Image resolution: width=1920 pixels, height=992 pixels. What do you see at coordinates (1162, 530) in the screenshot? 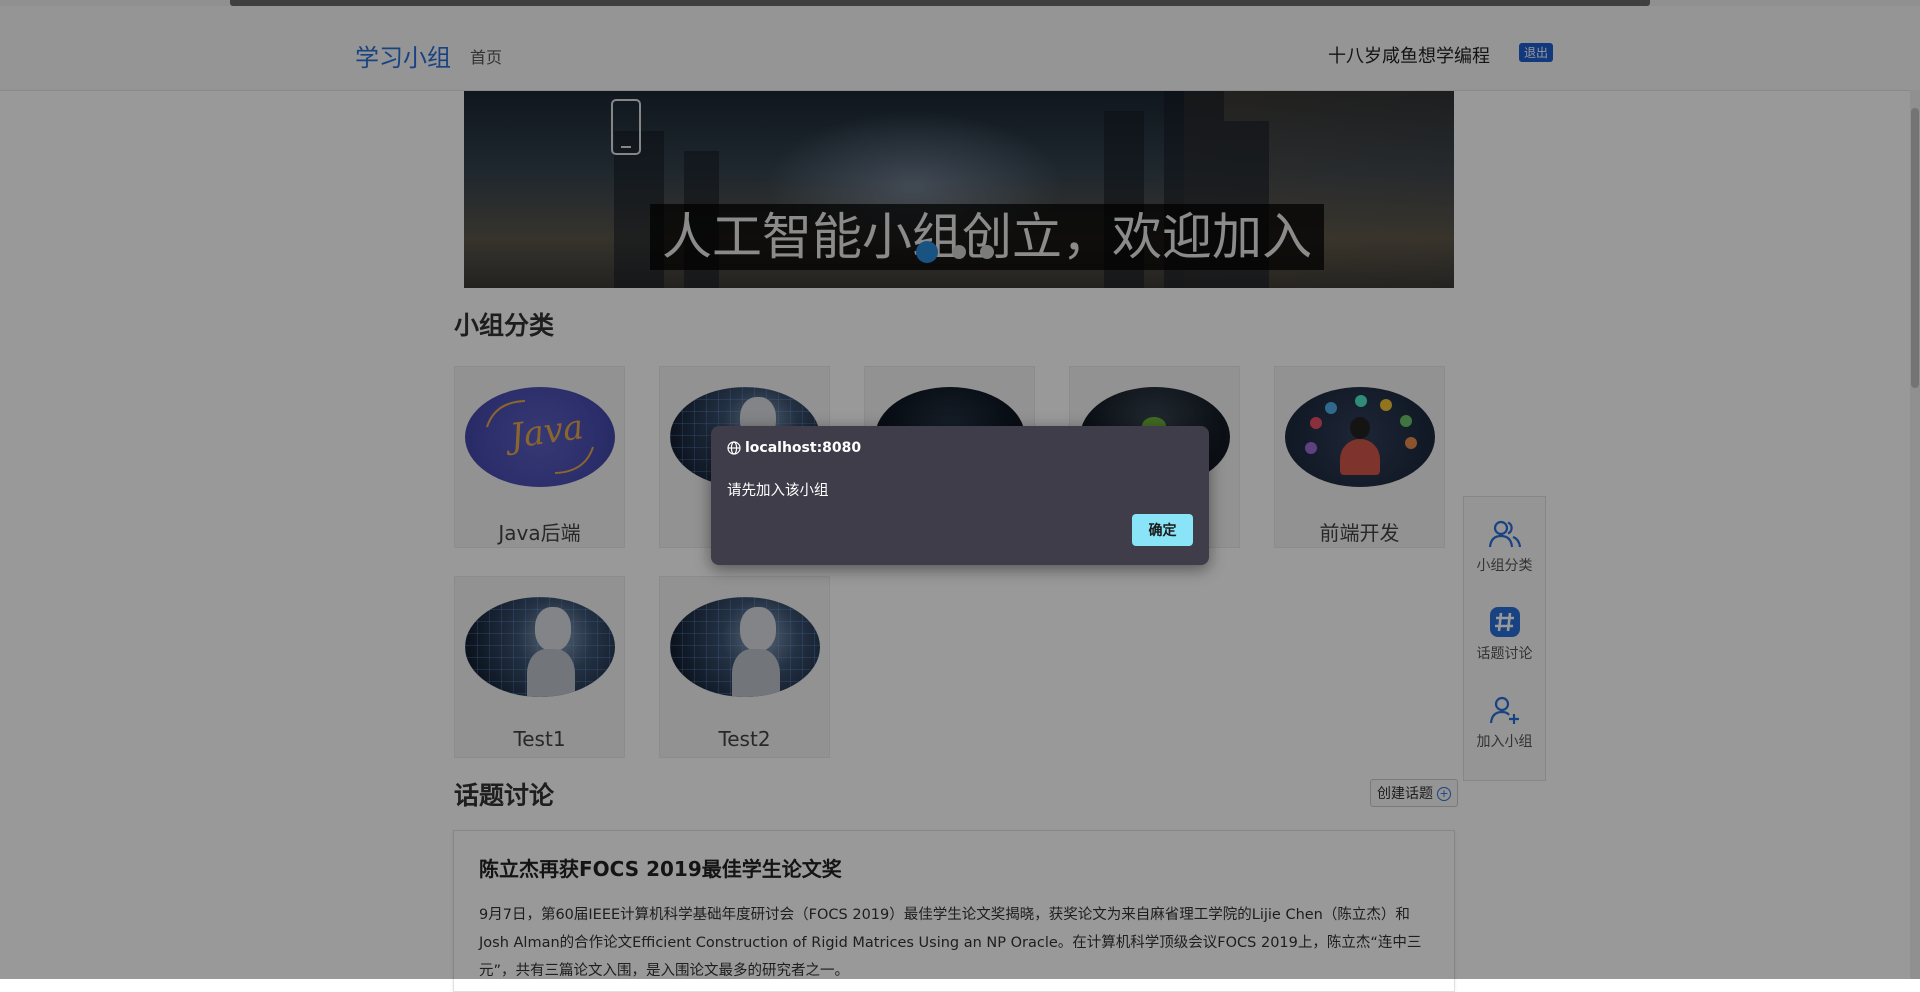
I see `dialog-ok-button: 确定` at bounding box center [1162, 530].